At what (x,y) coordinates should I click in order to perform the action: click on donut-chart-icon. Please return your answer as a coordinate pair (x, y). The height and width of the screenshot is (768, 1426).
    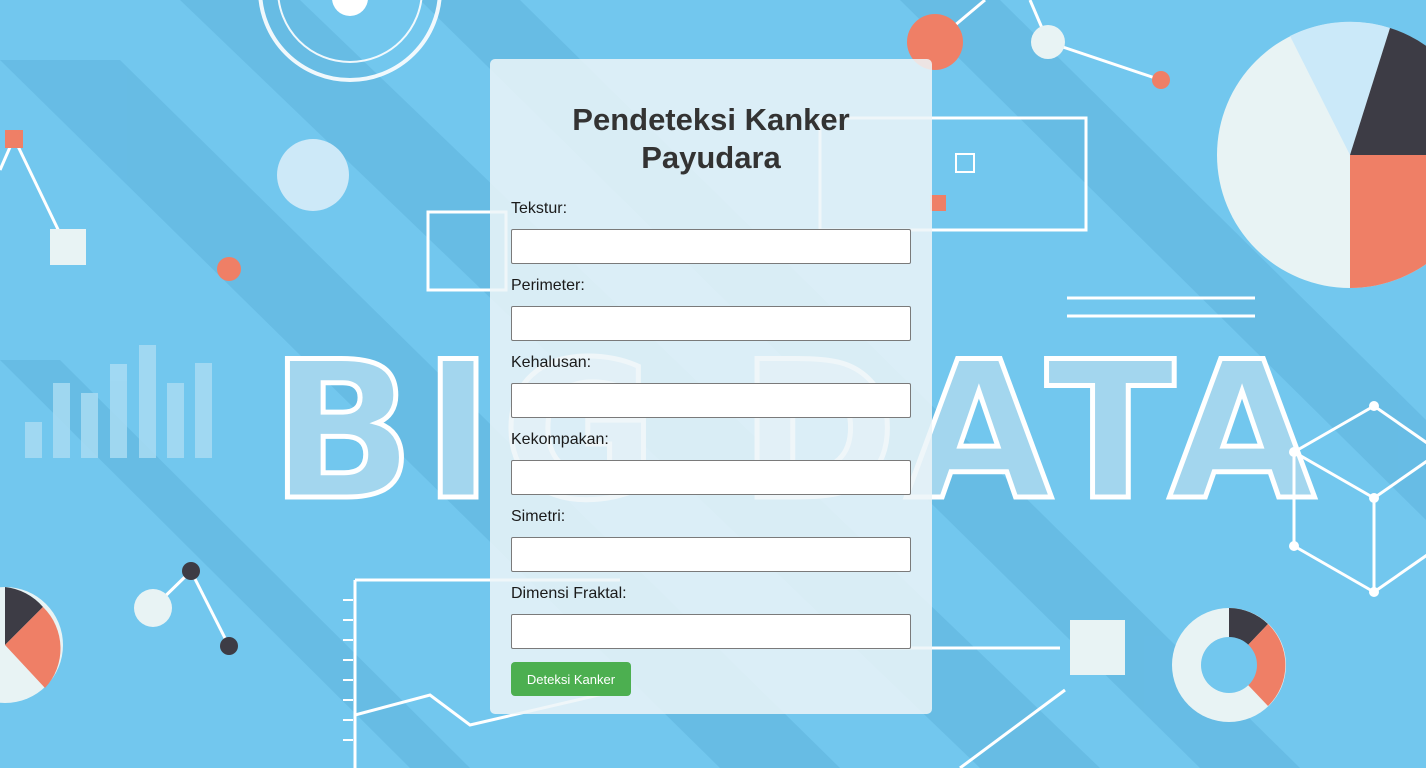
    Looking at the image, I should click on (1229, 665).